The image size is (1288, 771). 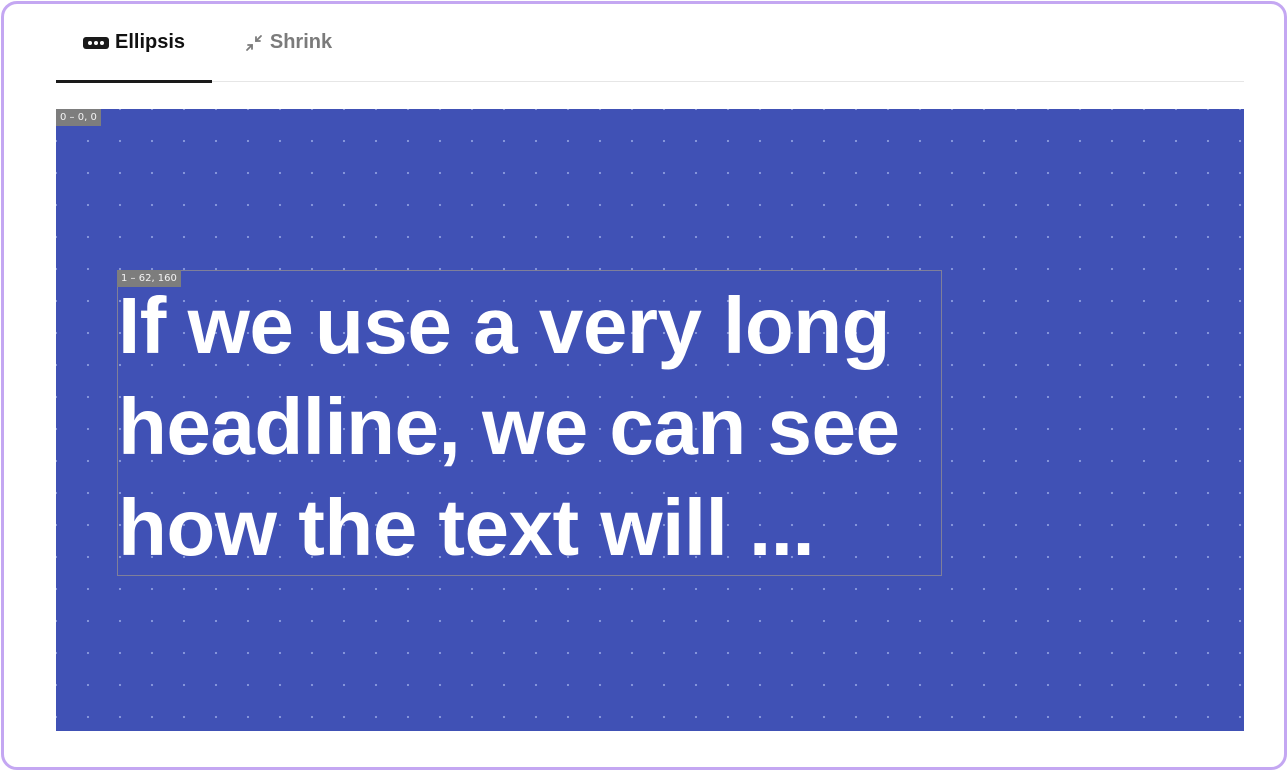 I want to click on tab-ellipsis: Ellipsis, so click(x=134, y=43).